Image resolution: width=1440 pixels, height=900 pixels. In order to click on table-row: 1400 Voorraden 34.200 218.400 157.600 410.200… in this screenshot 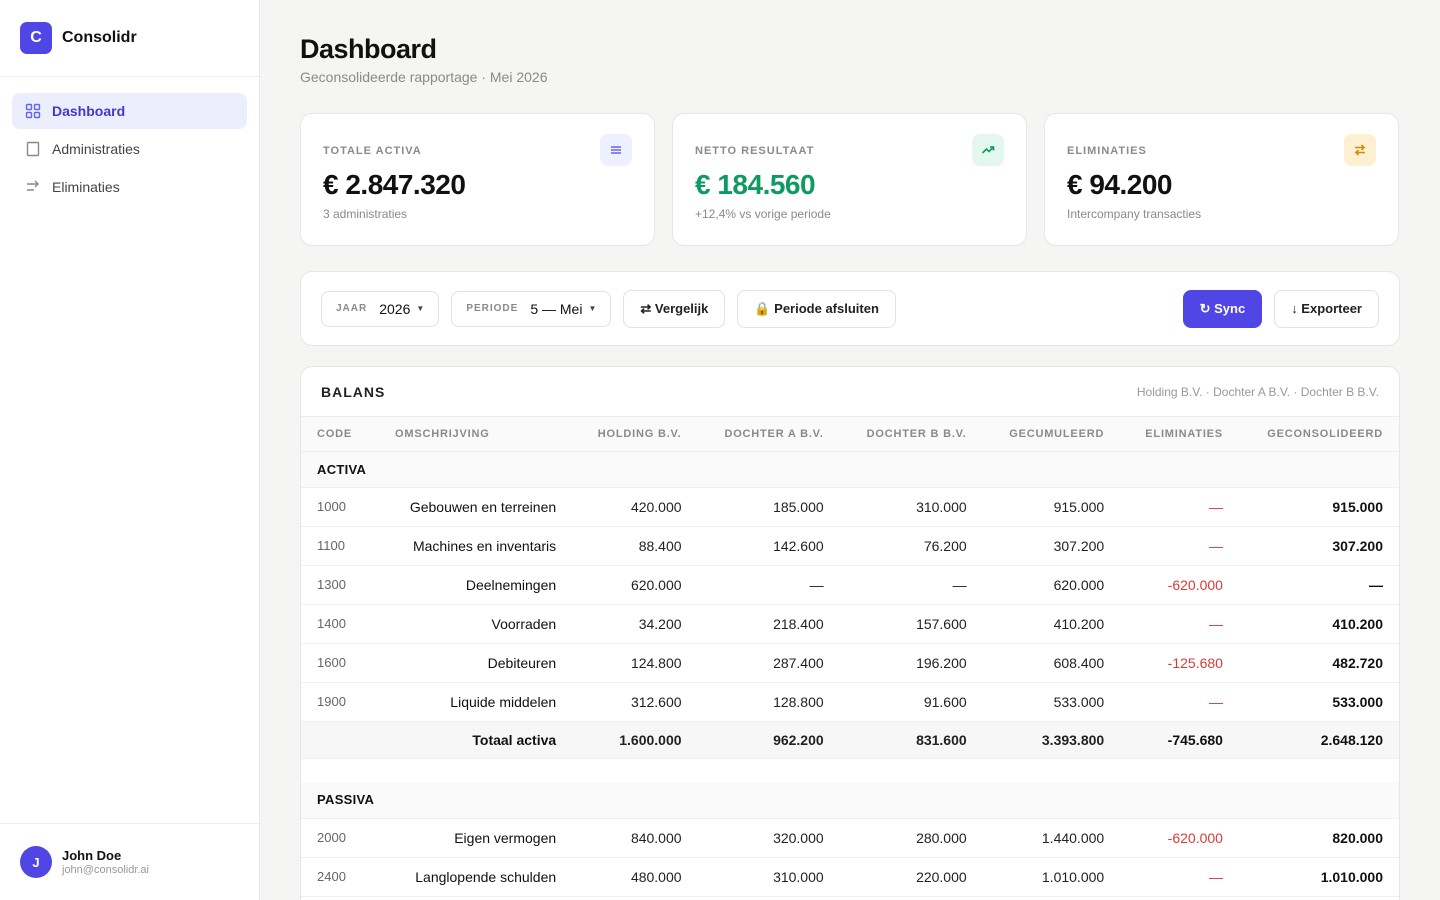, I will do `click(850, 624)`.